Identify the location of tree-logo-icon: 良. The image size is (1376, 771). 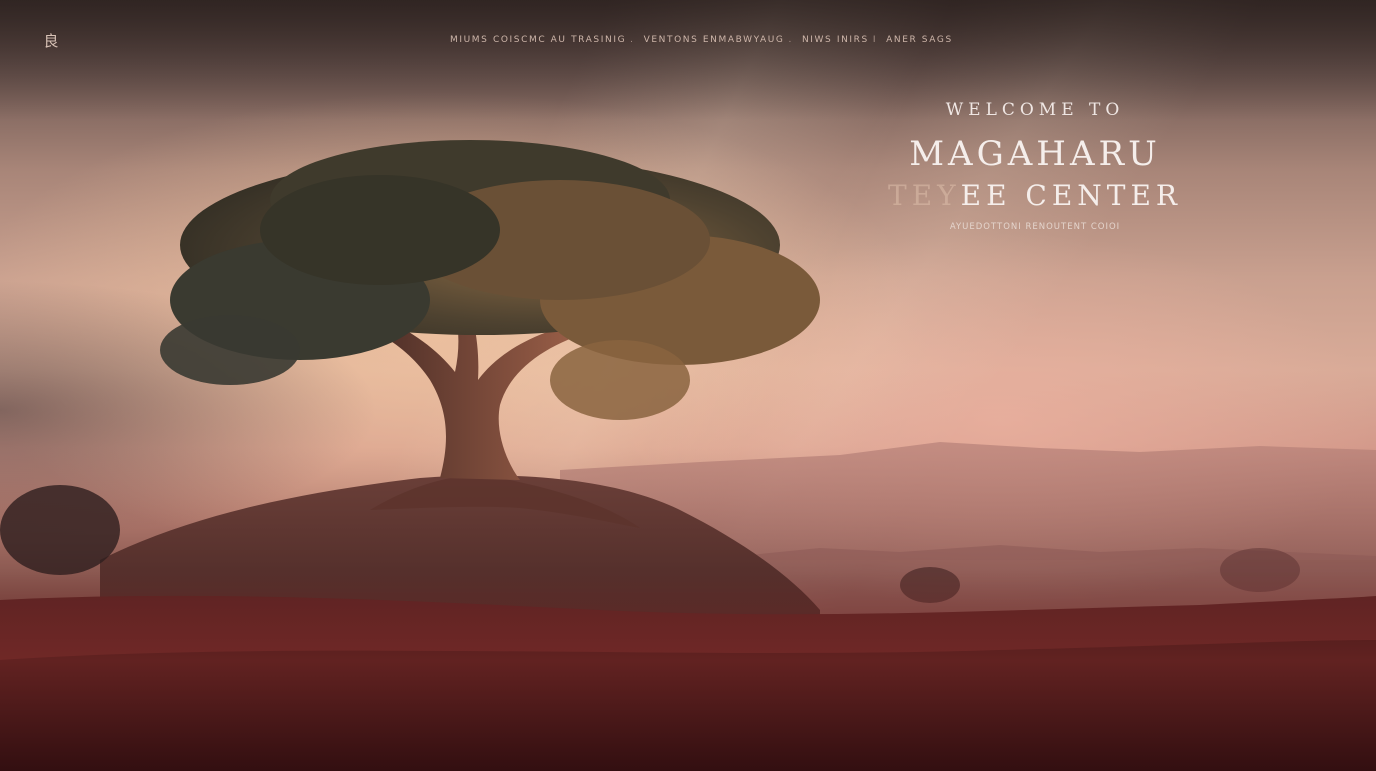
(51, 41).